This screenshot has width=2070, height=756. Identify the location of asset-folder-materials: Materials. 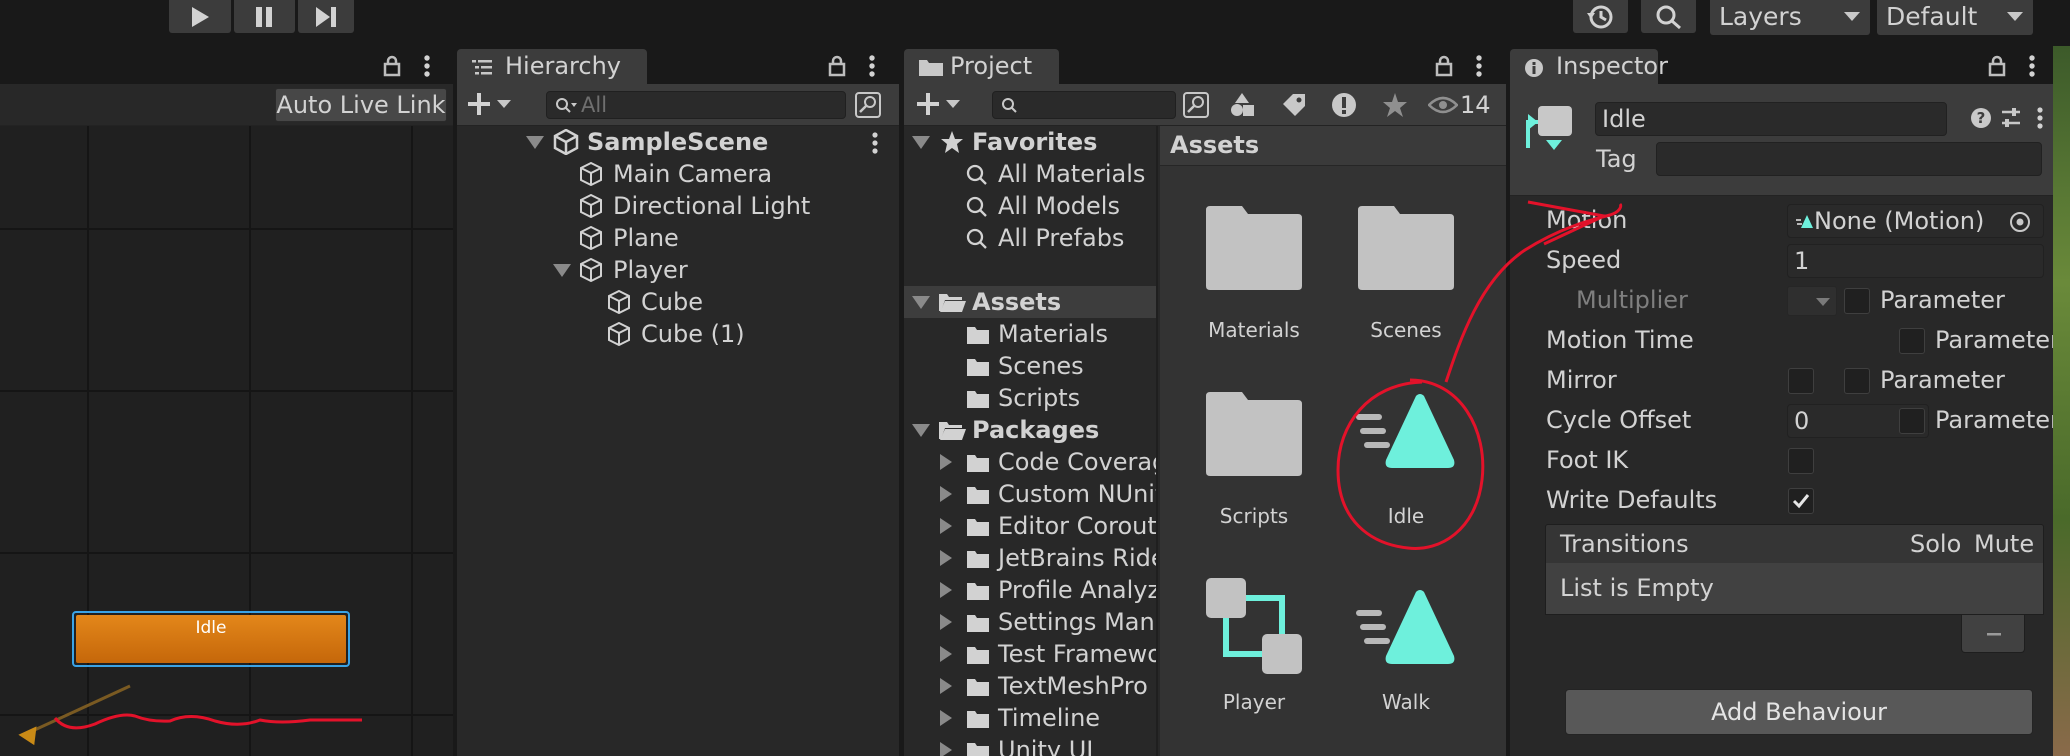
(1030, 334).